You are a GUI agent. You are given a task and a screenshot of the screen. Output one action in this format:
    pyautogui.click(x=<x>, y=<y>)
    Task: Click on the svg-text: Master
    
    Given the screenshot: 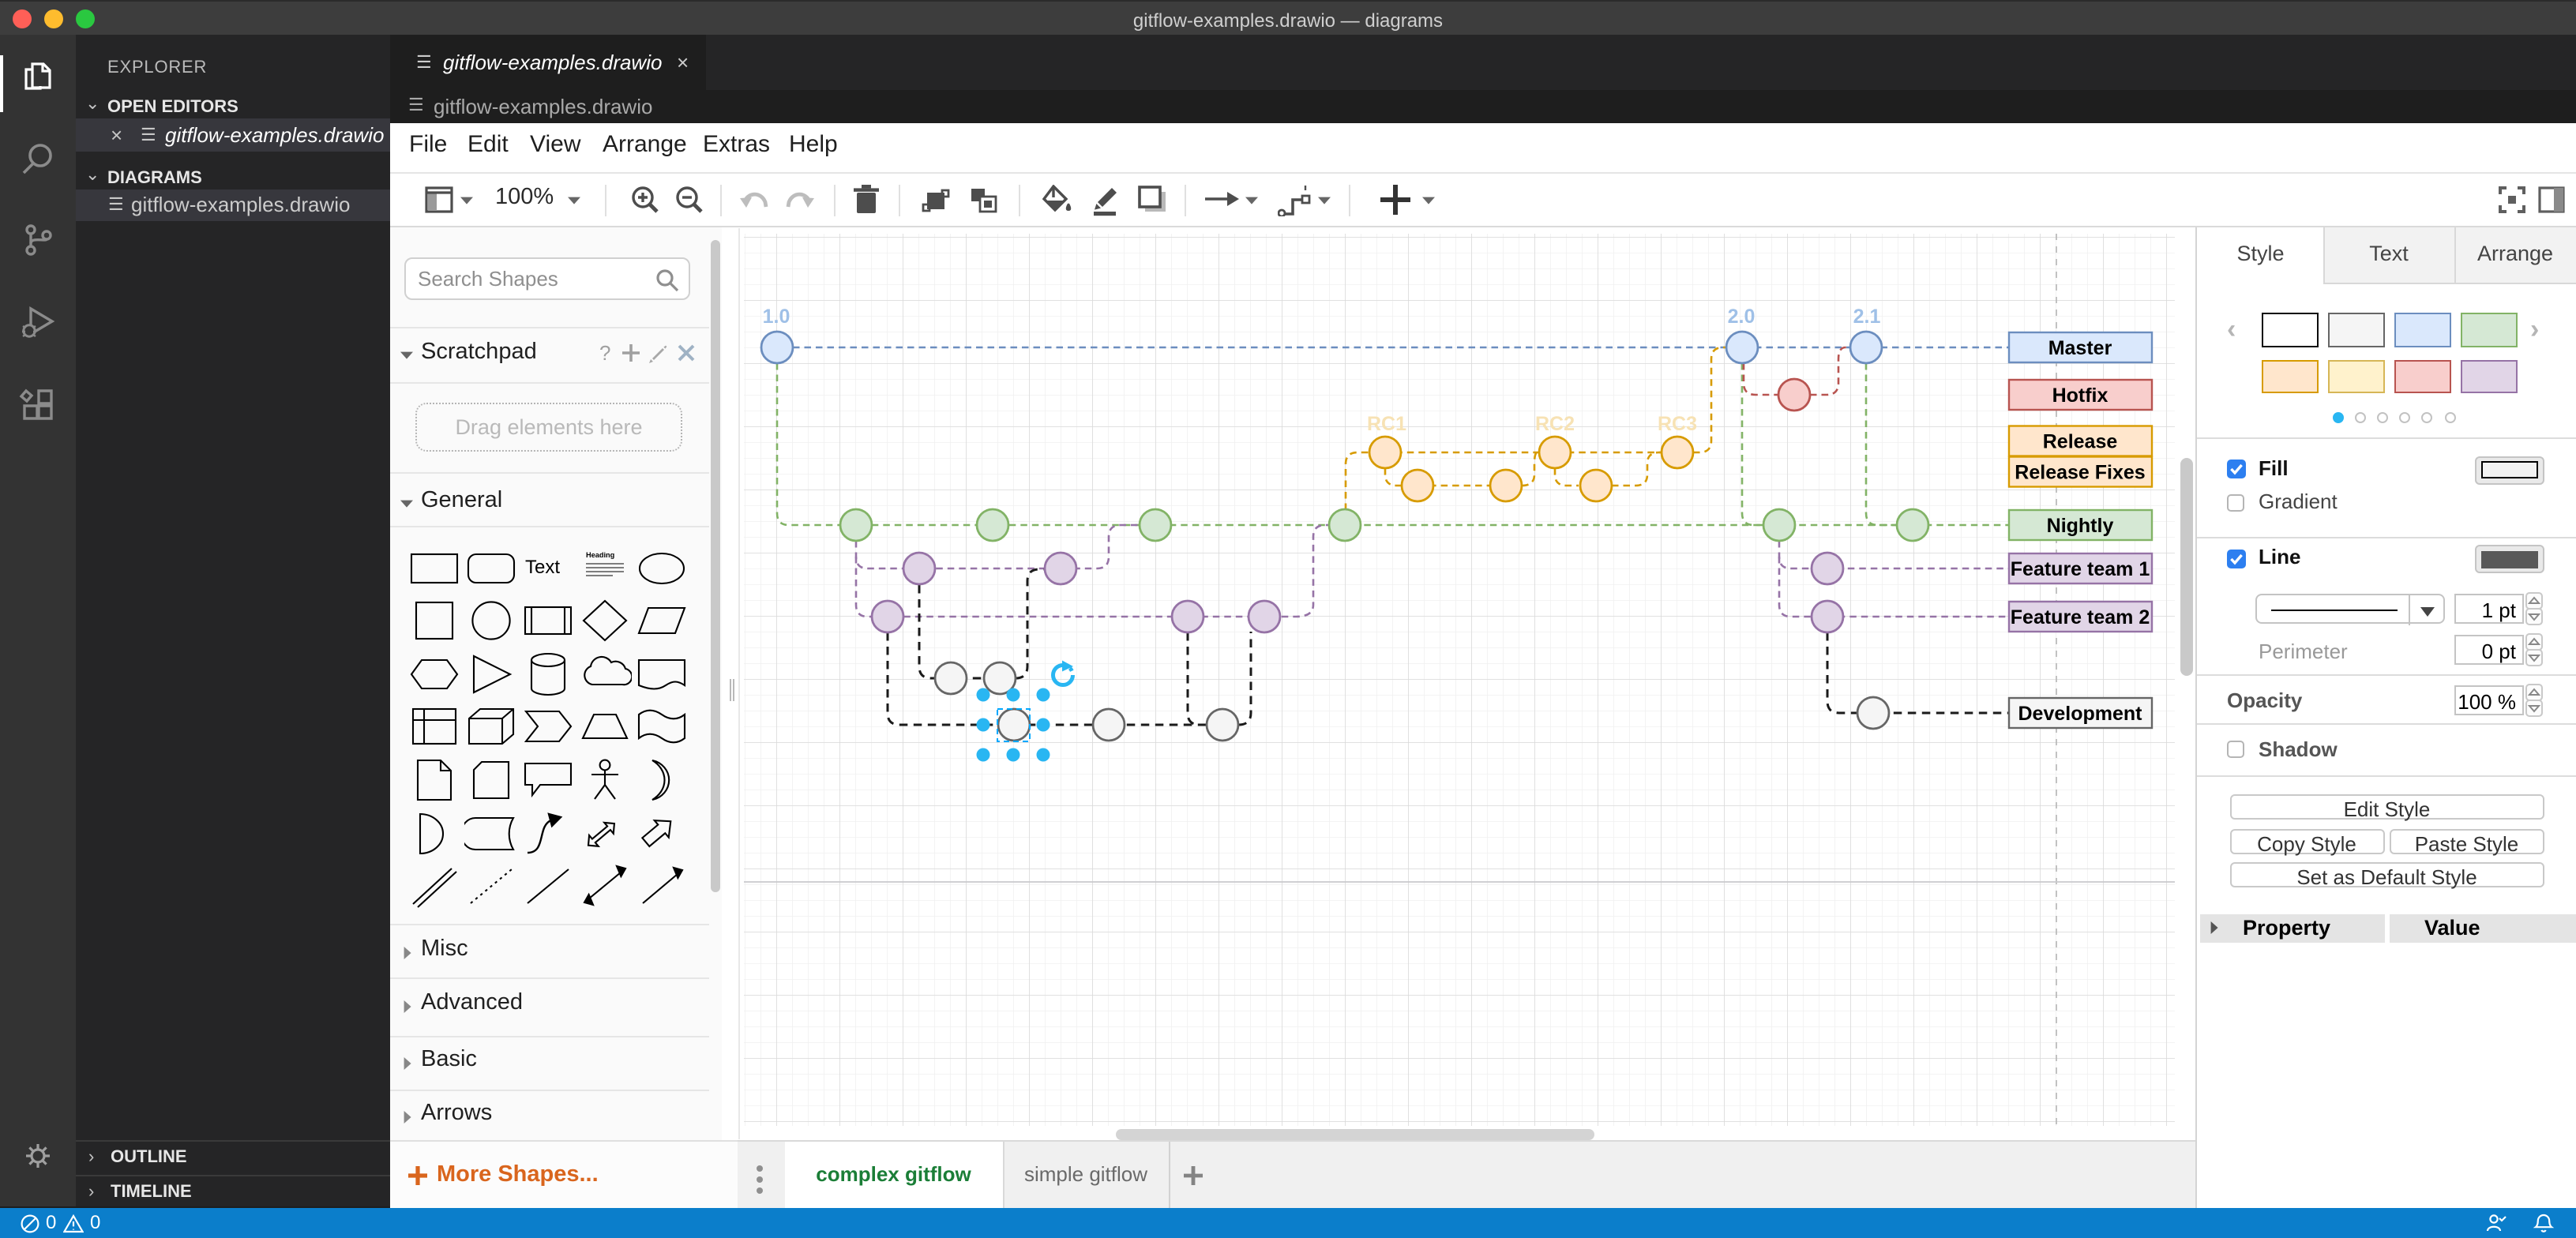 What is the action you would take?
    pyautogui.click(x=2080, y=348)
    